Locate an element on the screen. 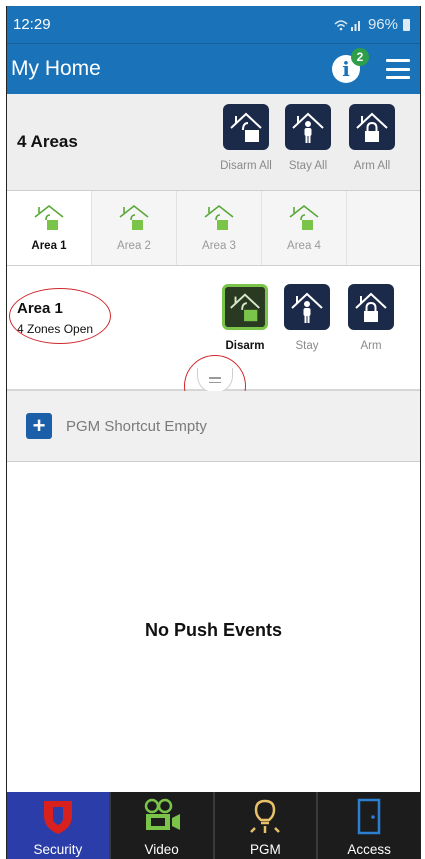 The image size is (425, 859). bottom-nav: Security Video PGM Access is located at coordinates (213, 825).